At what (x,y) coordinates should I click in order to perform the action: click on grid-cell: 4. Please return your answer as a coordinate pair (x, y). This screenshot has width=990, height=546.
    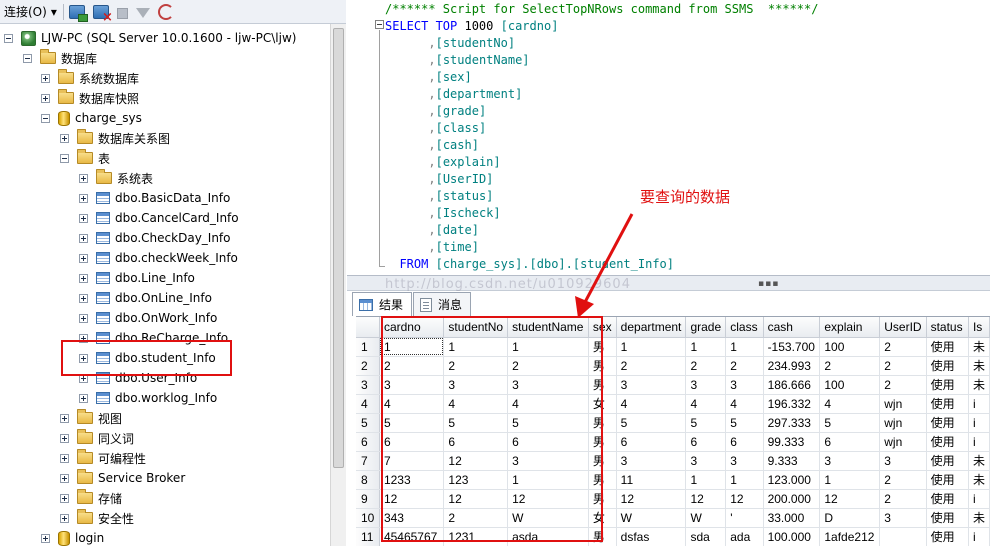
    Looking at the image, I should click on (706, 404).